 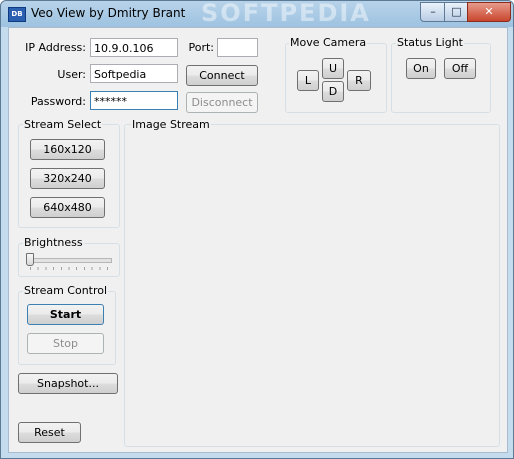 I want to click on maximize-button: □, so click(x=456, y=12).